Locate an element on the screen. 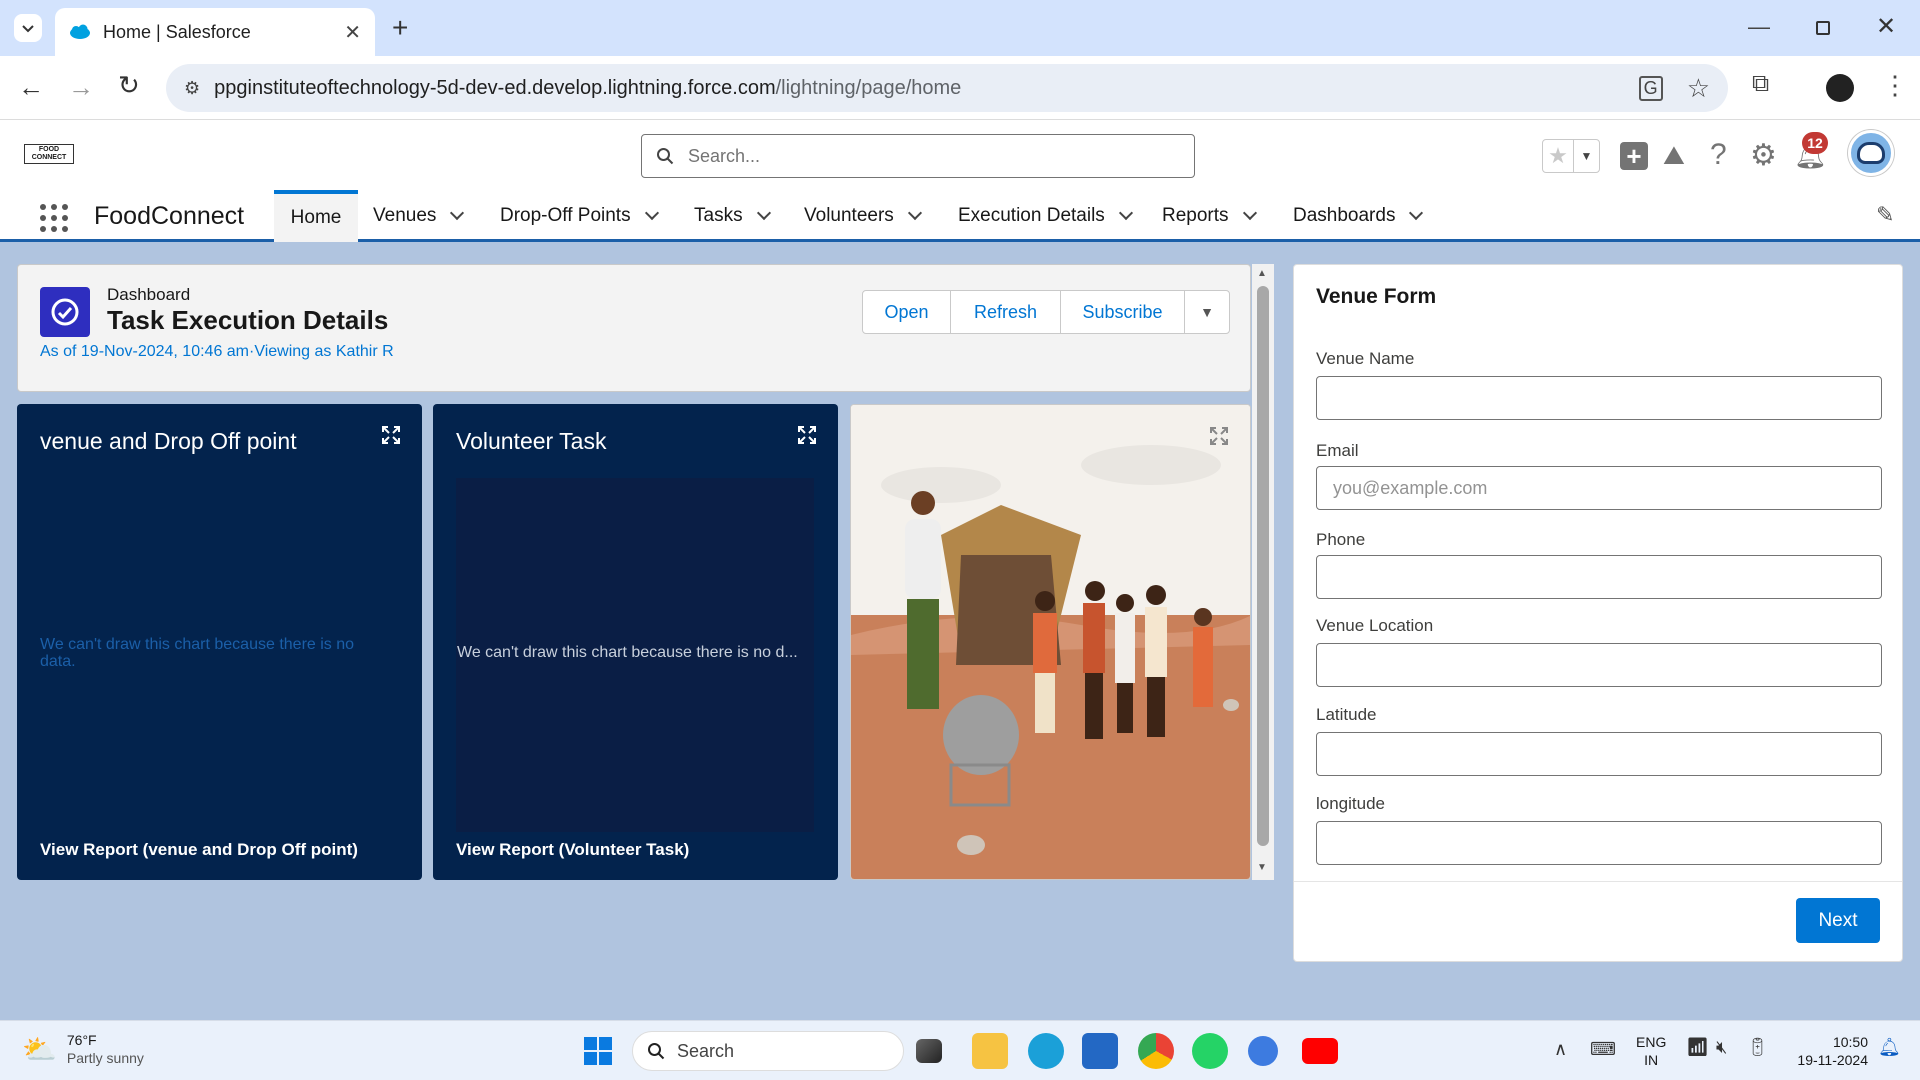 Image resolution: width=1920 pixels, height=1080 pixels. clock: 10:50 19-11-2024 is located at coordinates (1826, 1051).